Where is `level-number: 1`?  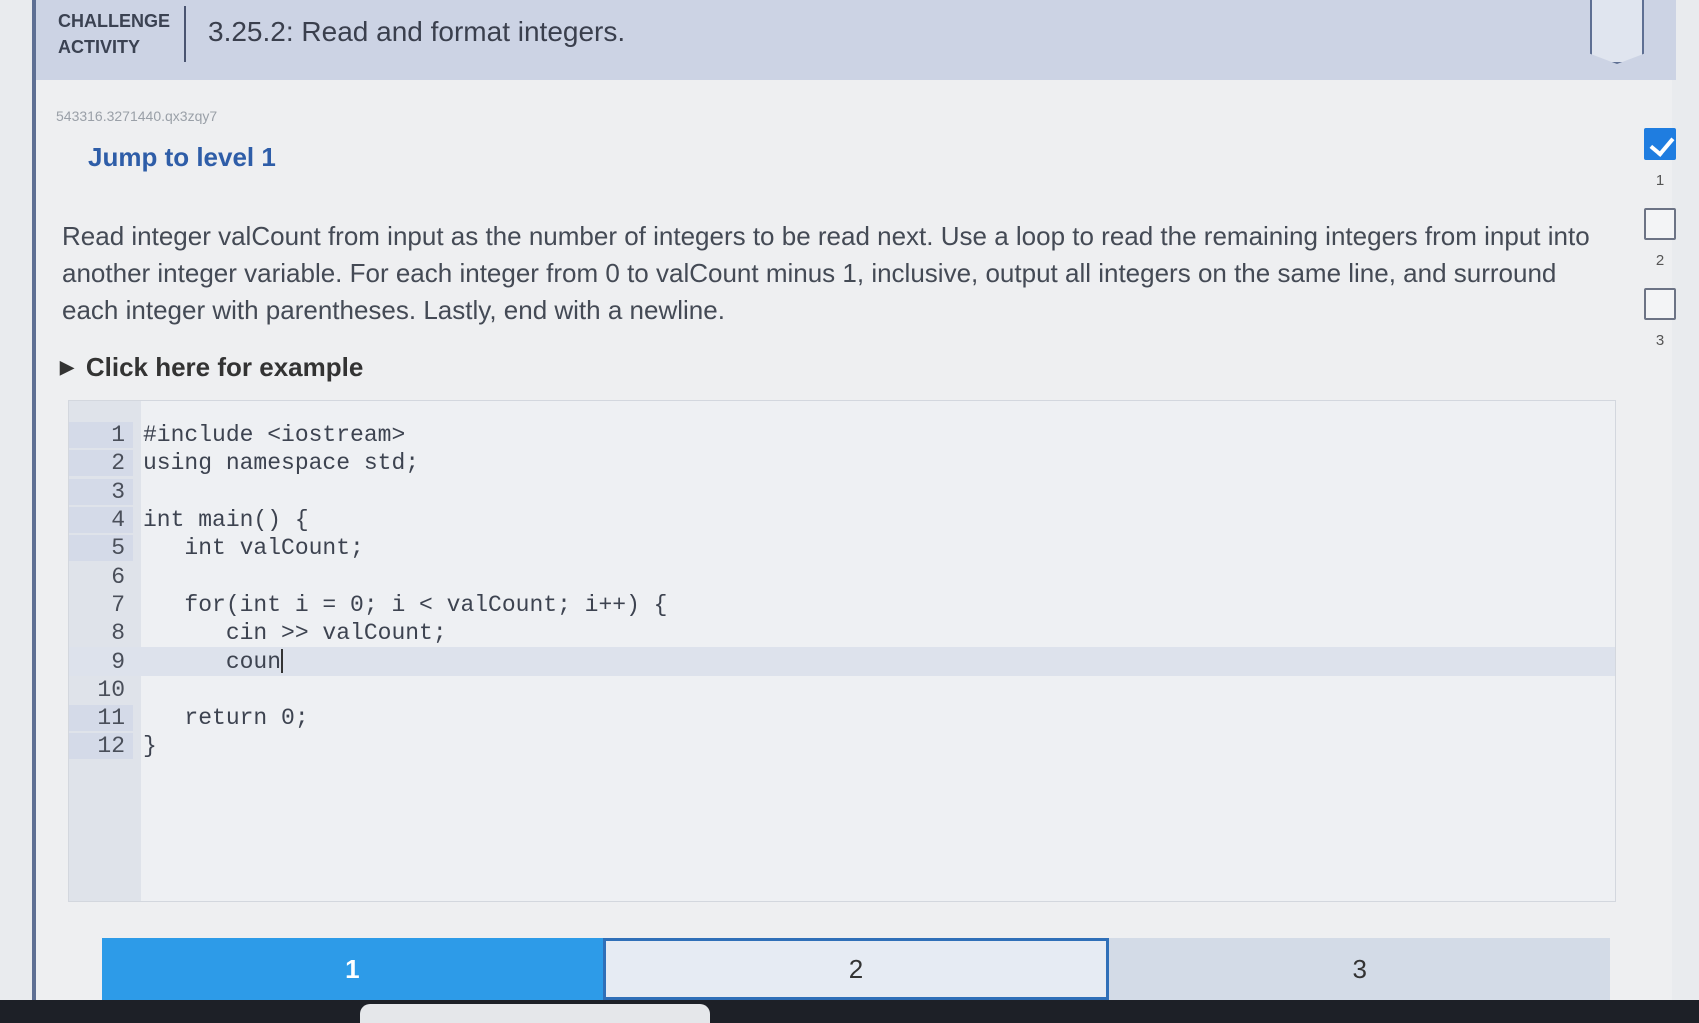 level-number: 1 is located at coordinates (1660, 180).